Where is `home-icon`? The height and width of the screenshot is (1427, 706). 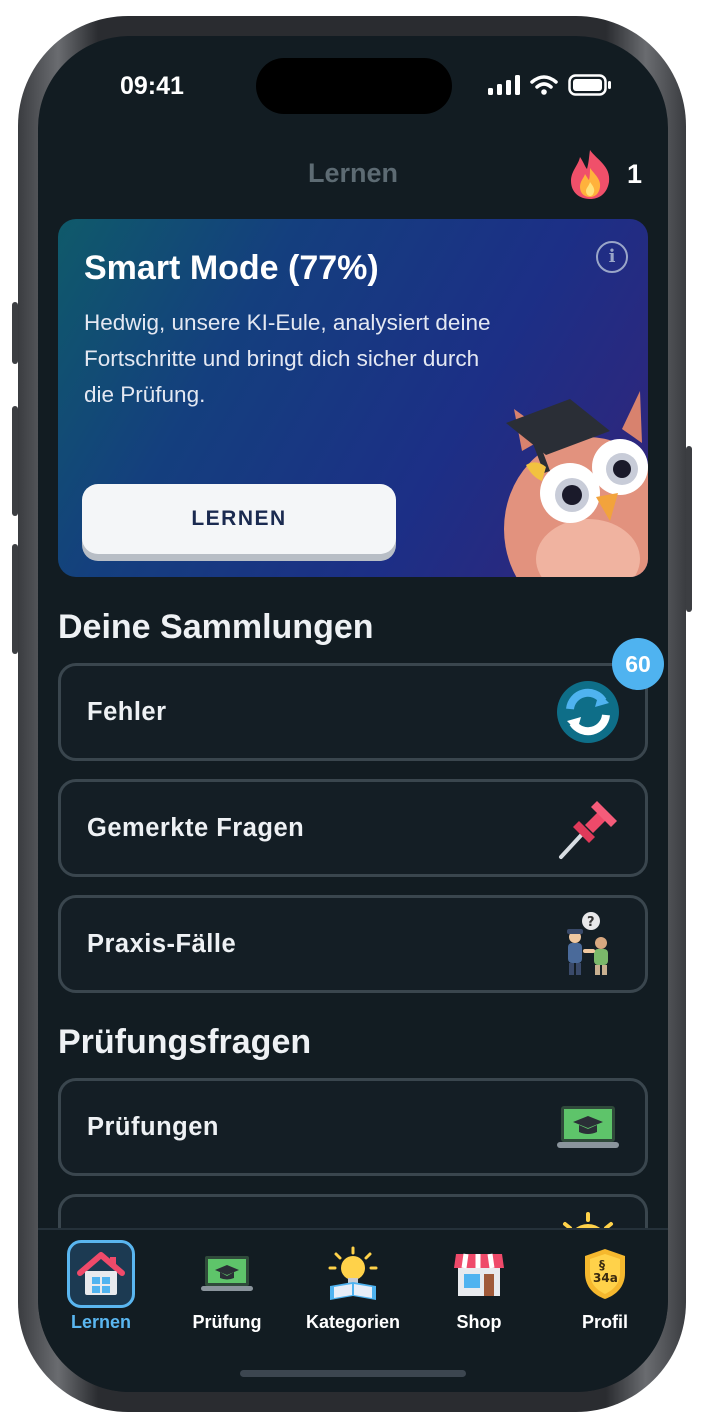 home-icon is located at coordinates (101, 1274).